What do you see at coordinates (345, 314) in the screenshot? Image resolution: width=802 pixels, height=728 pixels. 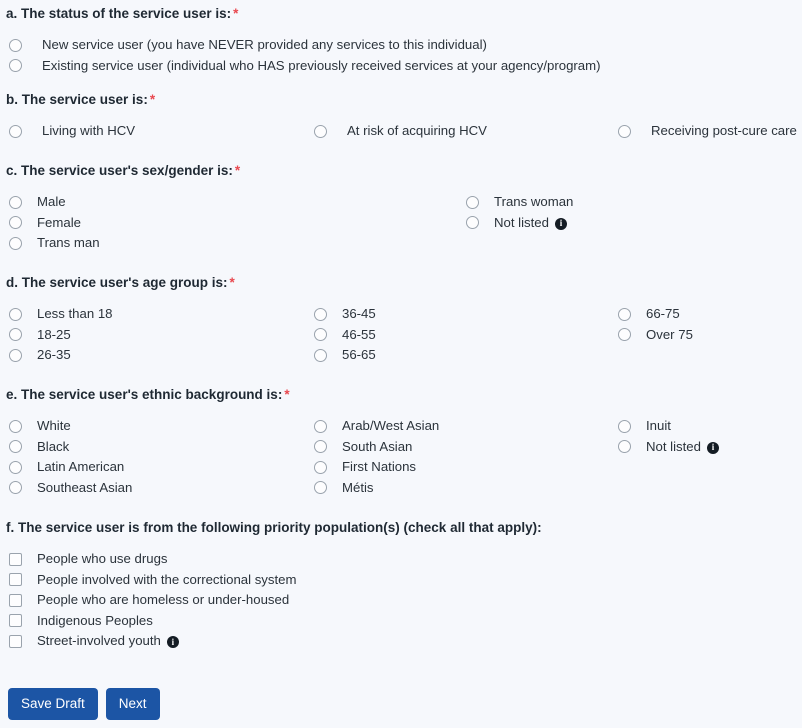 I see `option-d-36-45: 36-45` at bounding box center [345, 314].